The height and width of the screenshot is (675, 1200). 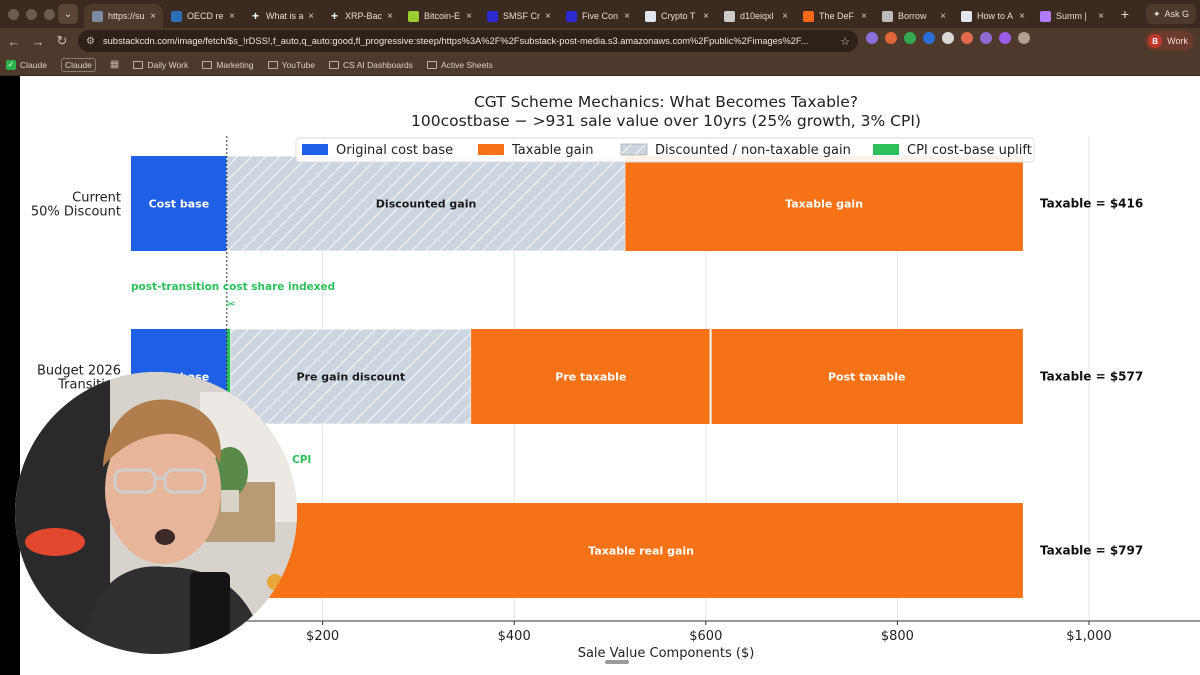 I want to click on x-tick-label: $600, so click(x=705, y=636).